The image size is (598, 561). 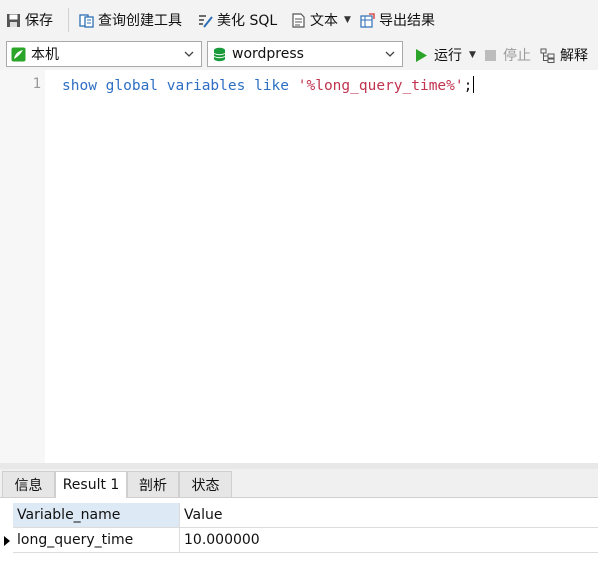 I want to click on stop-icon, so click(x=490, y=55).